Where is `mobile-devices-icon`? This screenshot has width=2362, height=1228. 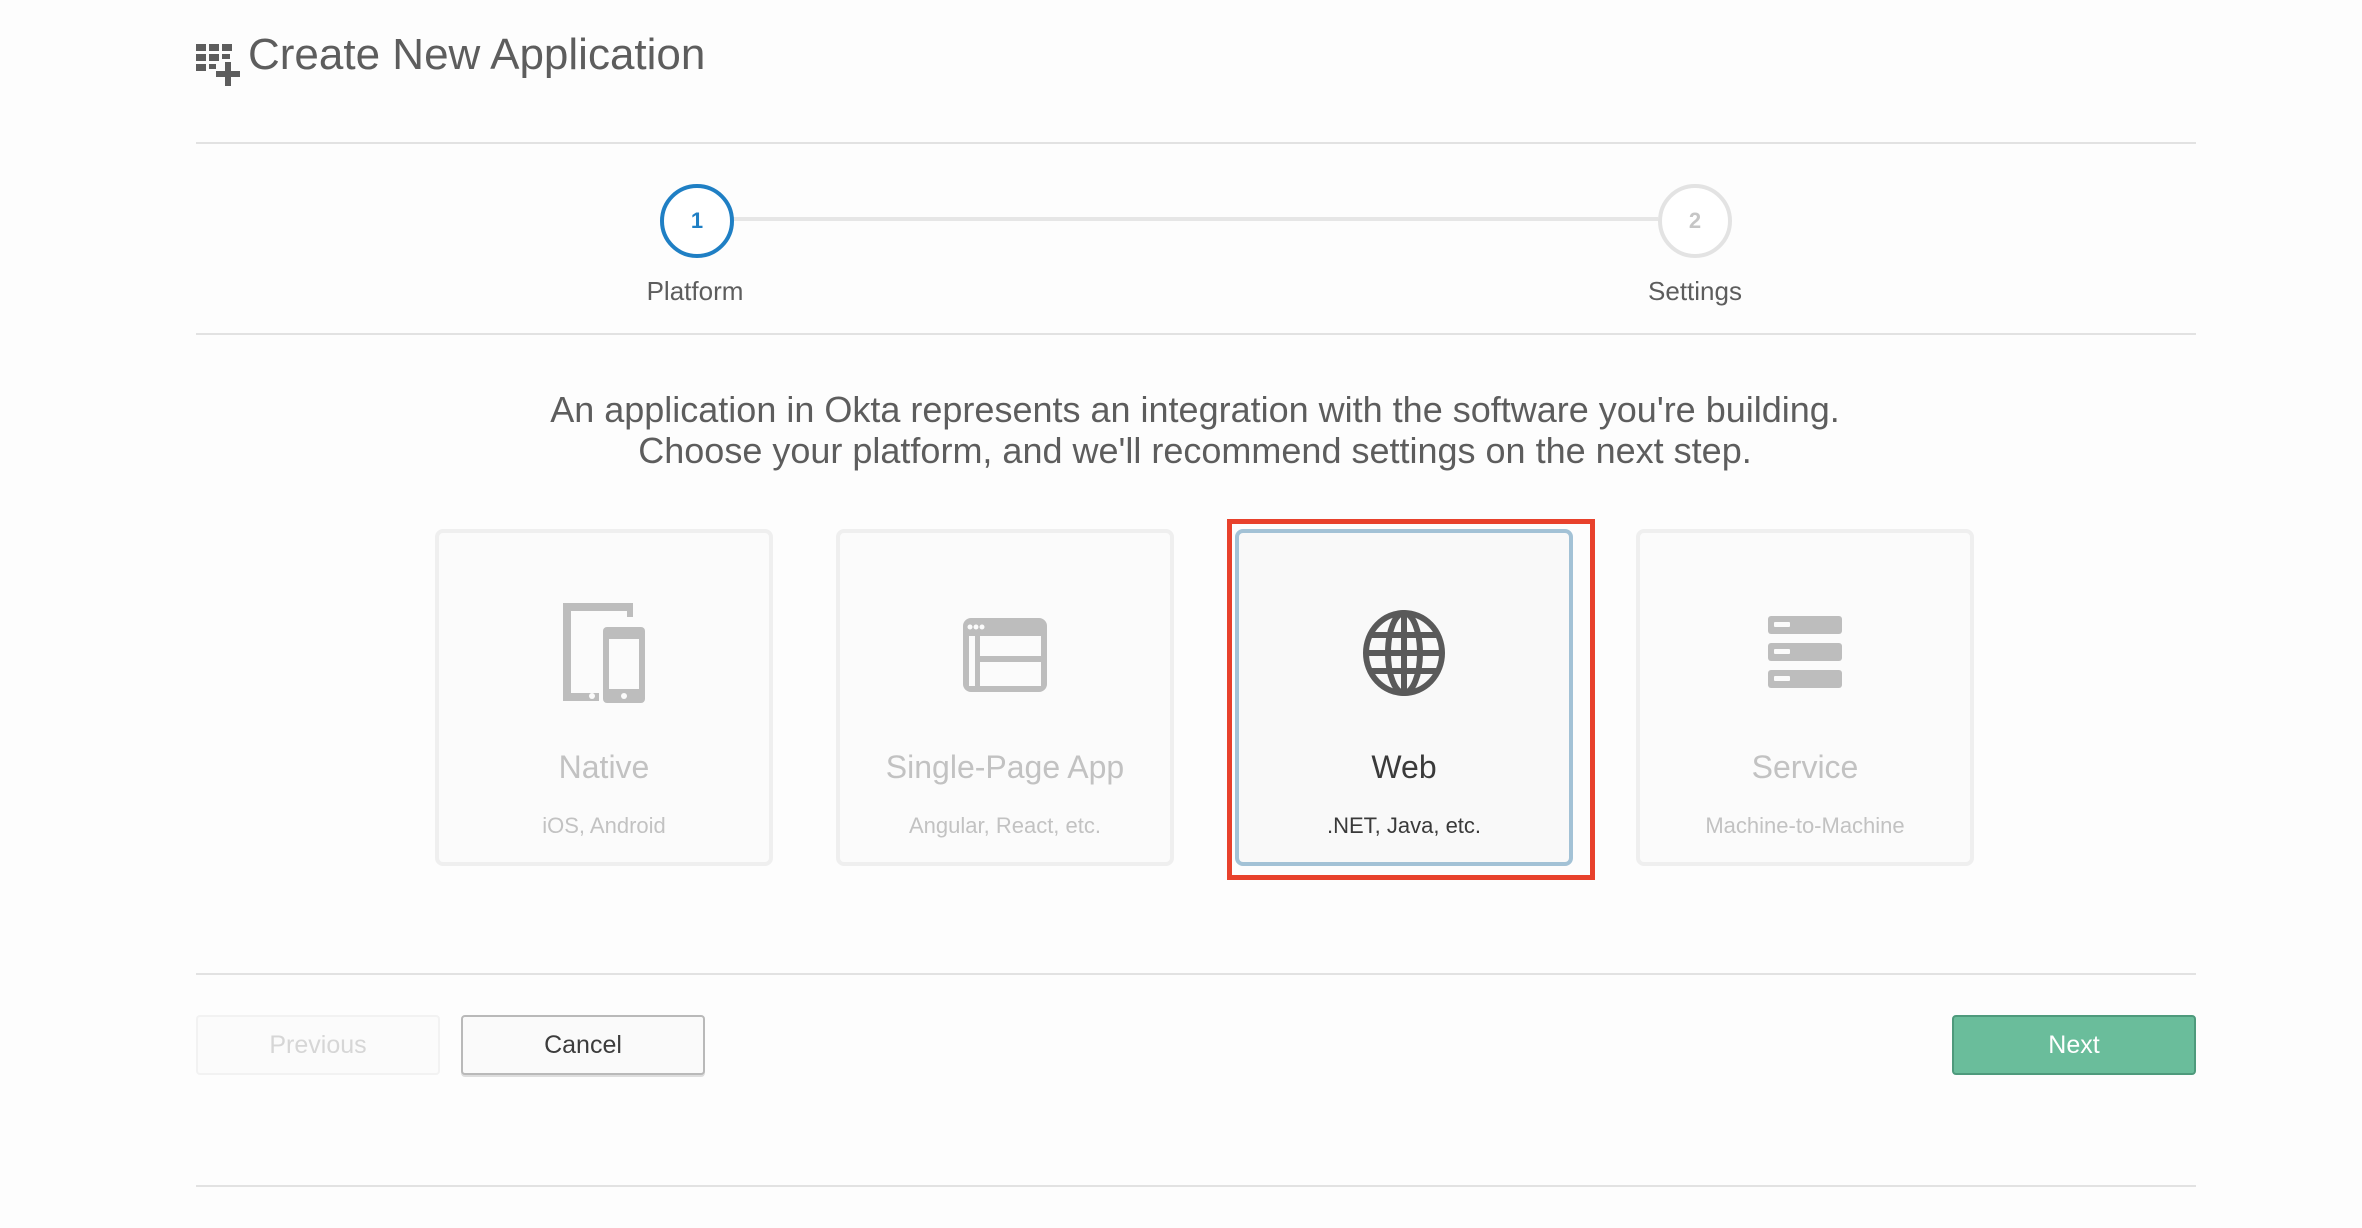
mobile-devices-icon is located at coordinates (604, 653).